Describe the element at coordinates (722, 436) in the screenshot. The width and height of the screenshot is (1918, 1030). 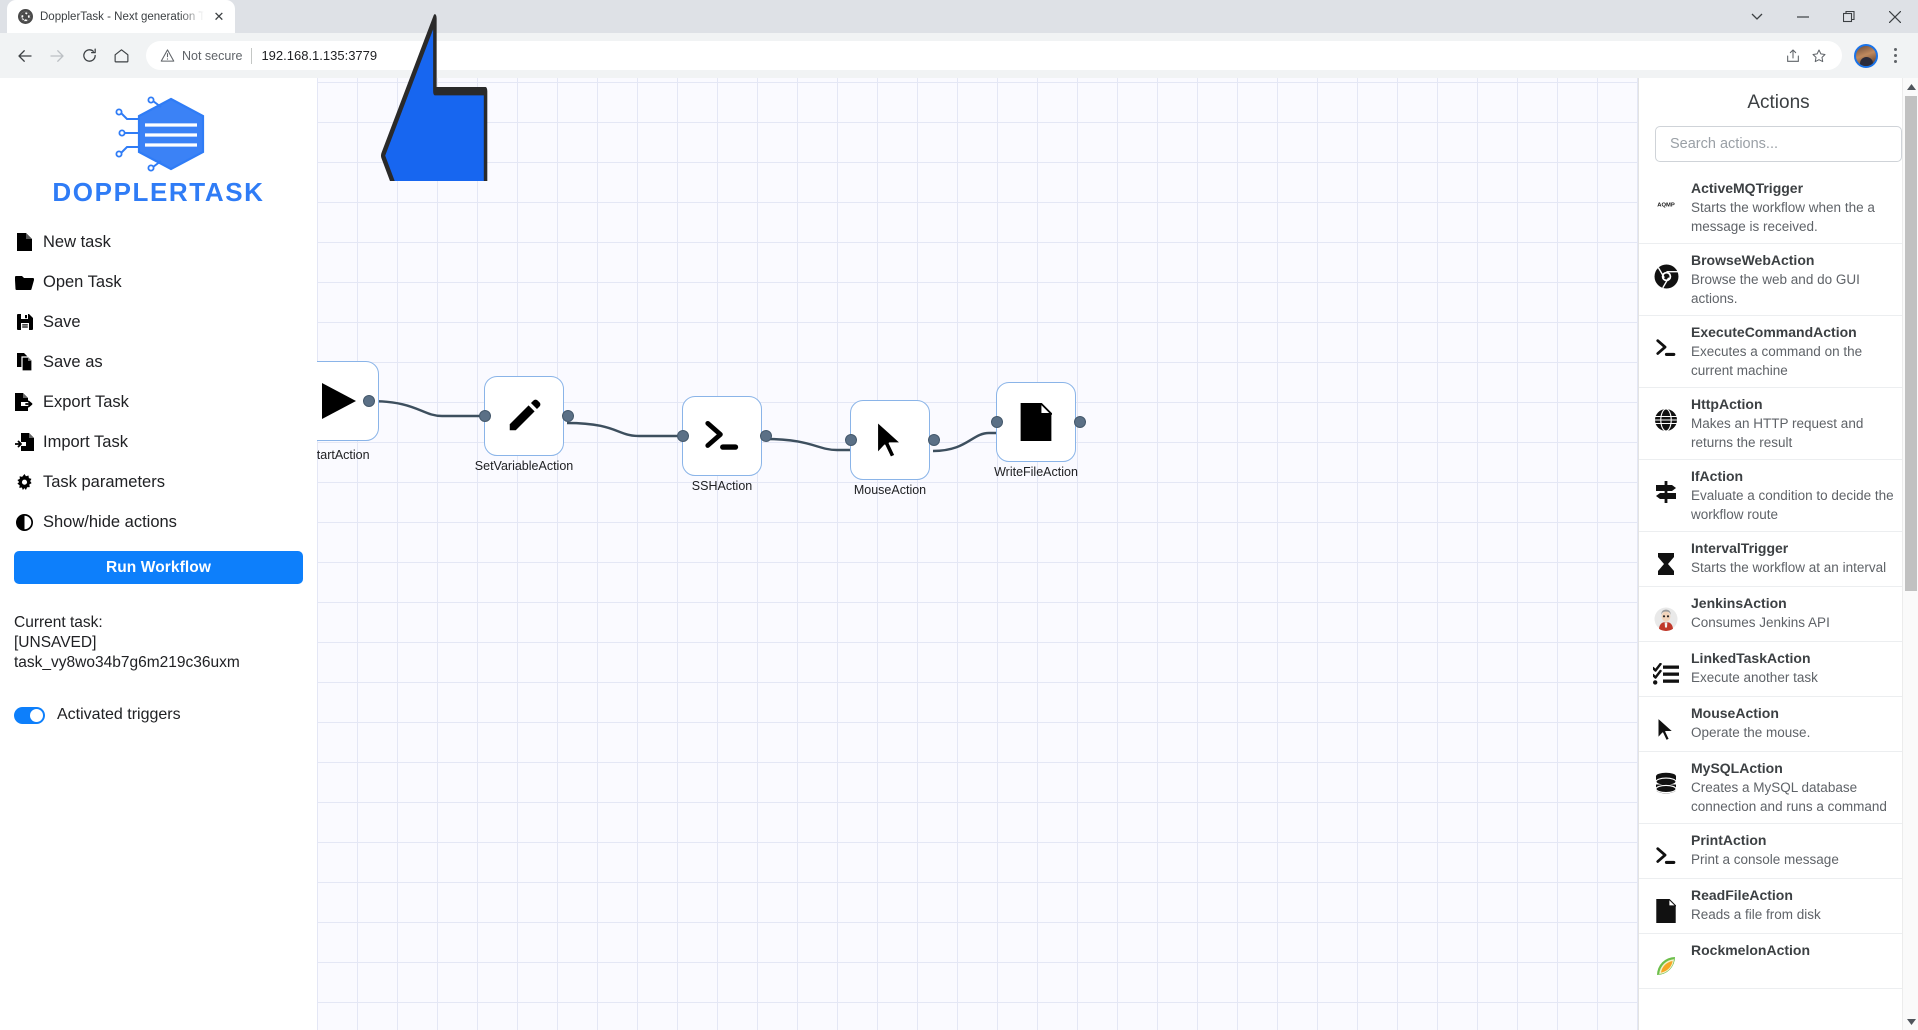
I see `workflow-node-sshaction` at that location.